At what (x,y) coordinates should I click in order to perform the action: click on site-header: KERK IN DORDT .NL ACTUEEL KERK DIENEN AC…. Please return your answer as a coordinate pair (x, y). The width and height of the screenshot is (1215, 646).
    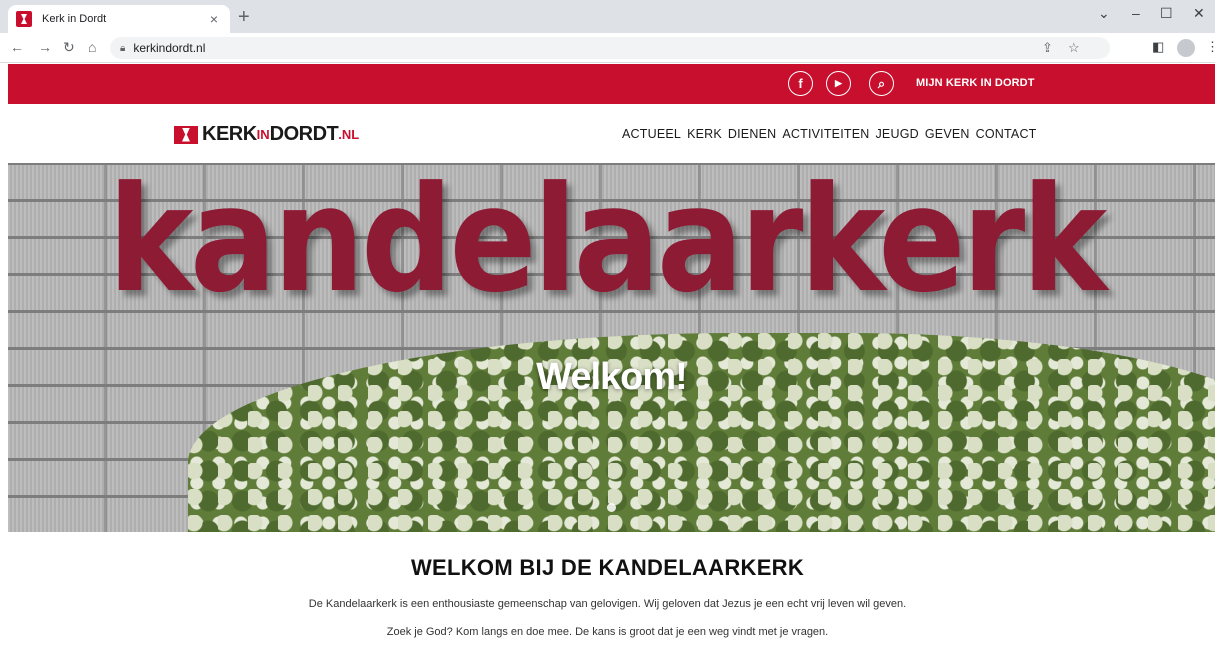
    Looking at the image, I should click on (611, 133).